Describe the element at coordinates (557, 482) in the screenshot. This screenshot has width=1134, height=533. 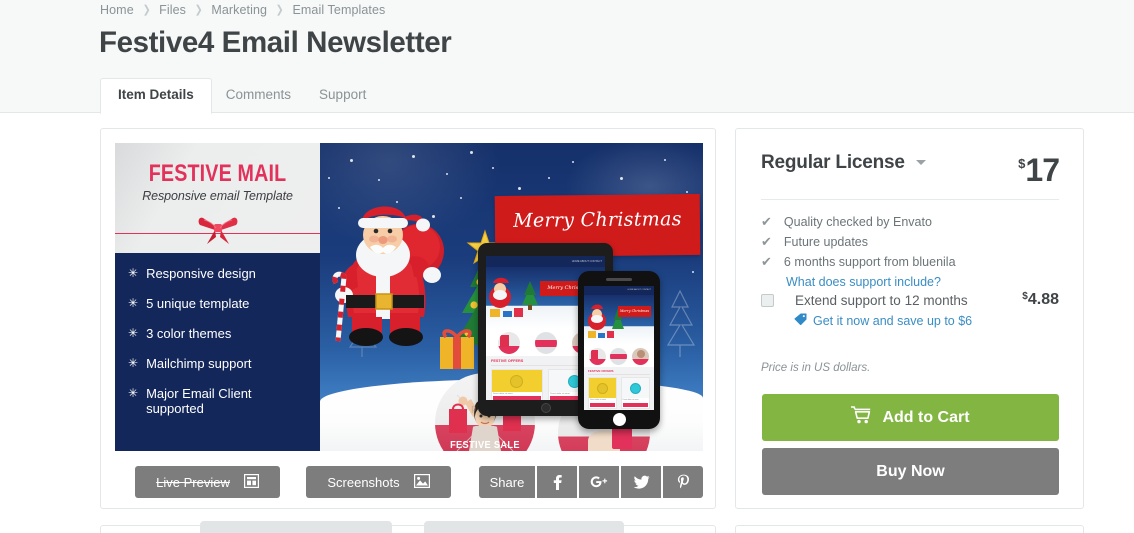
I see `facebook-icon` at that location.